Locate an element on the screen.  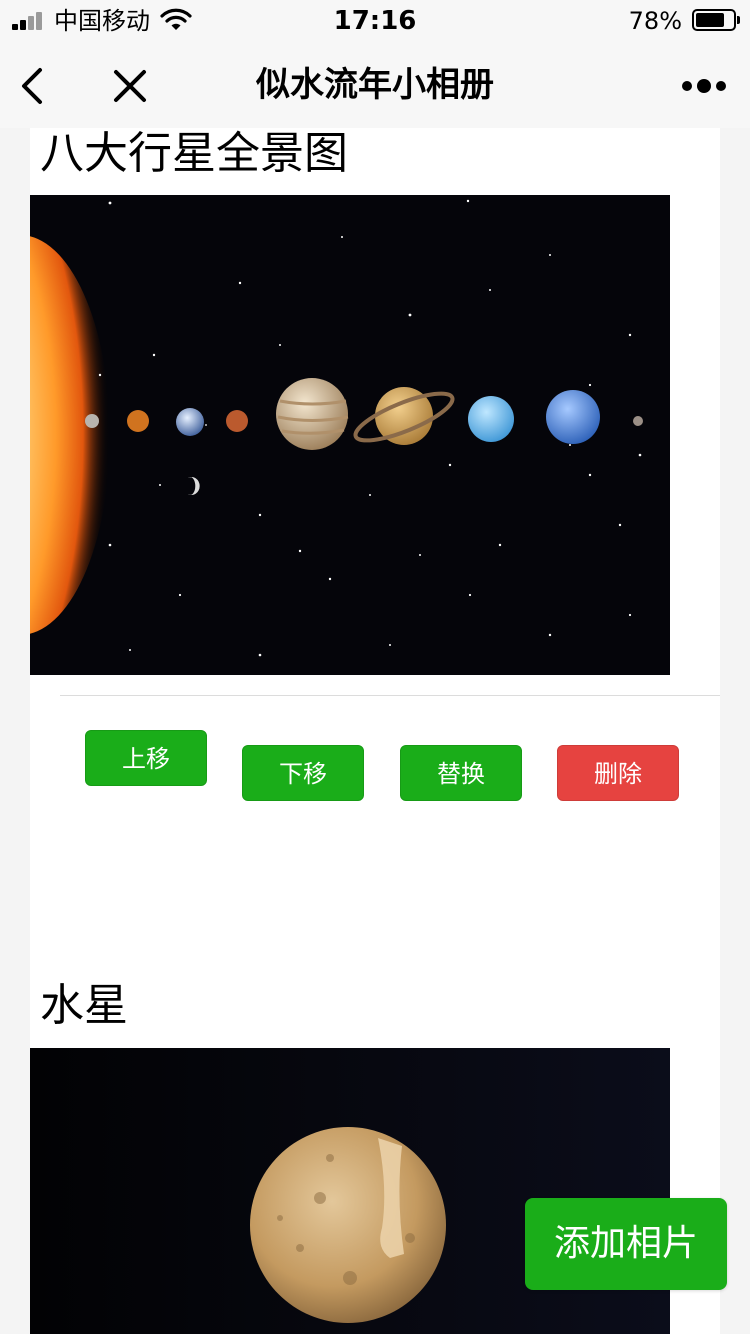
more-dots-icon is located at coordinates (704, 86).